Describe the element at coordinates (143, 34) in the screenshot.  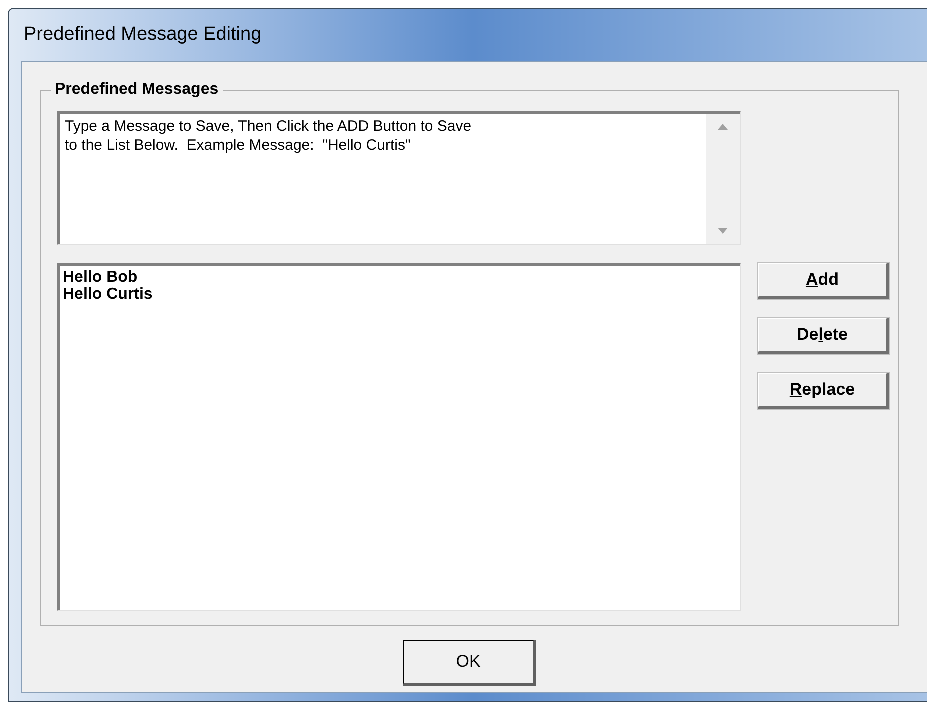
I see `window-title: Predefined Message Editing` at that location.